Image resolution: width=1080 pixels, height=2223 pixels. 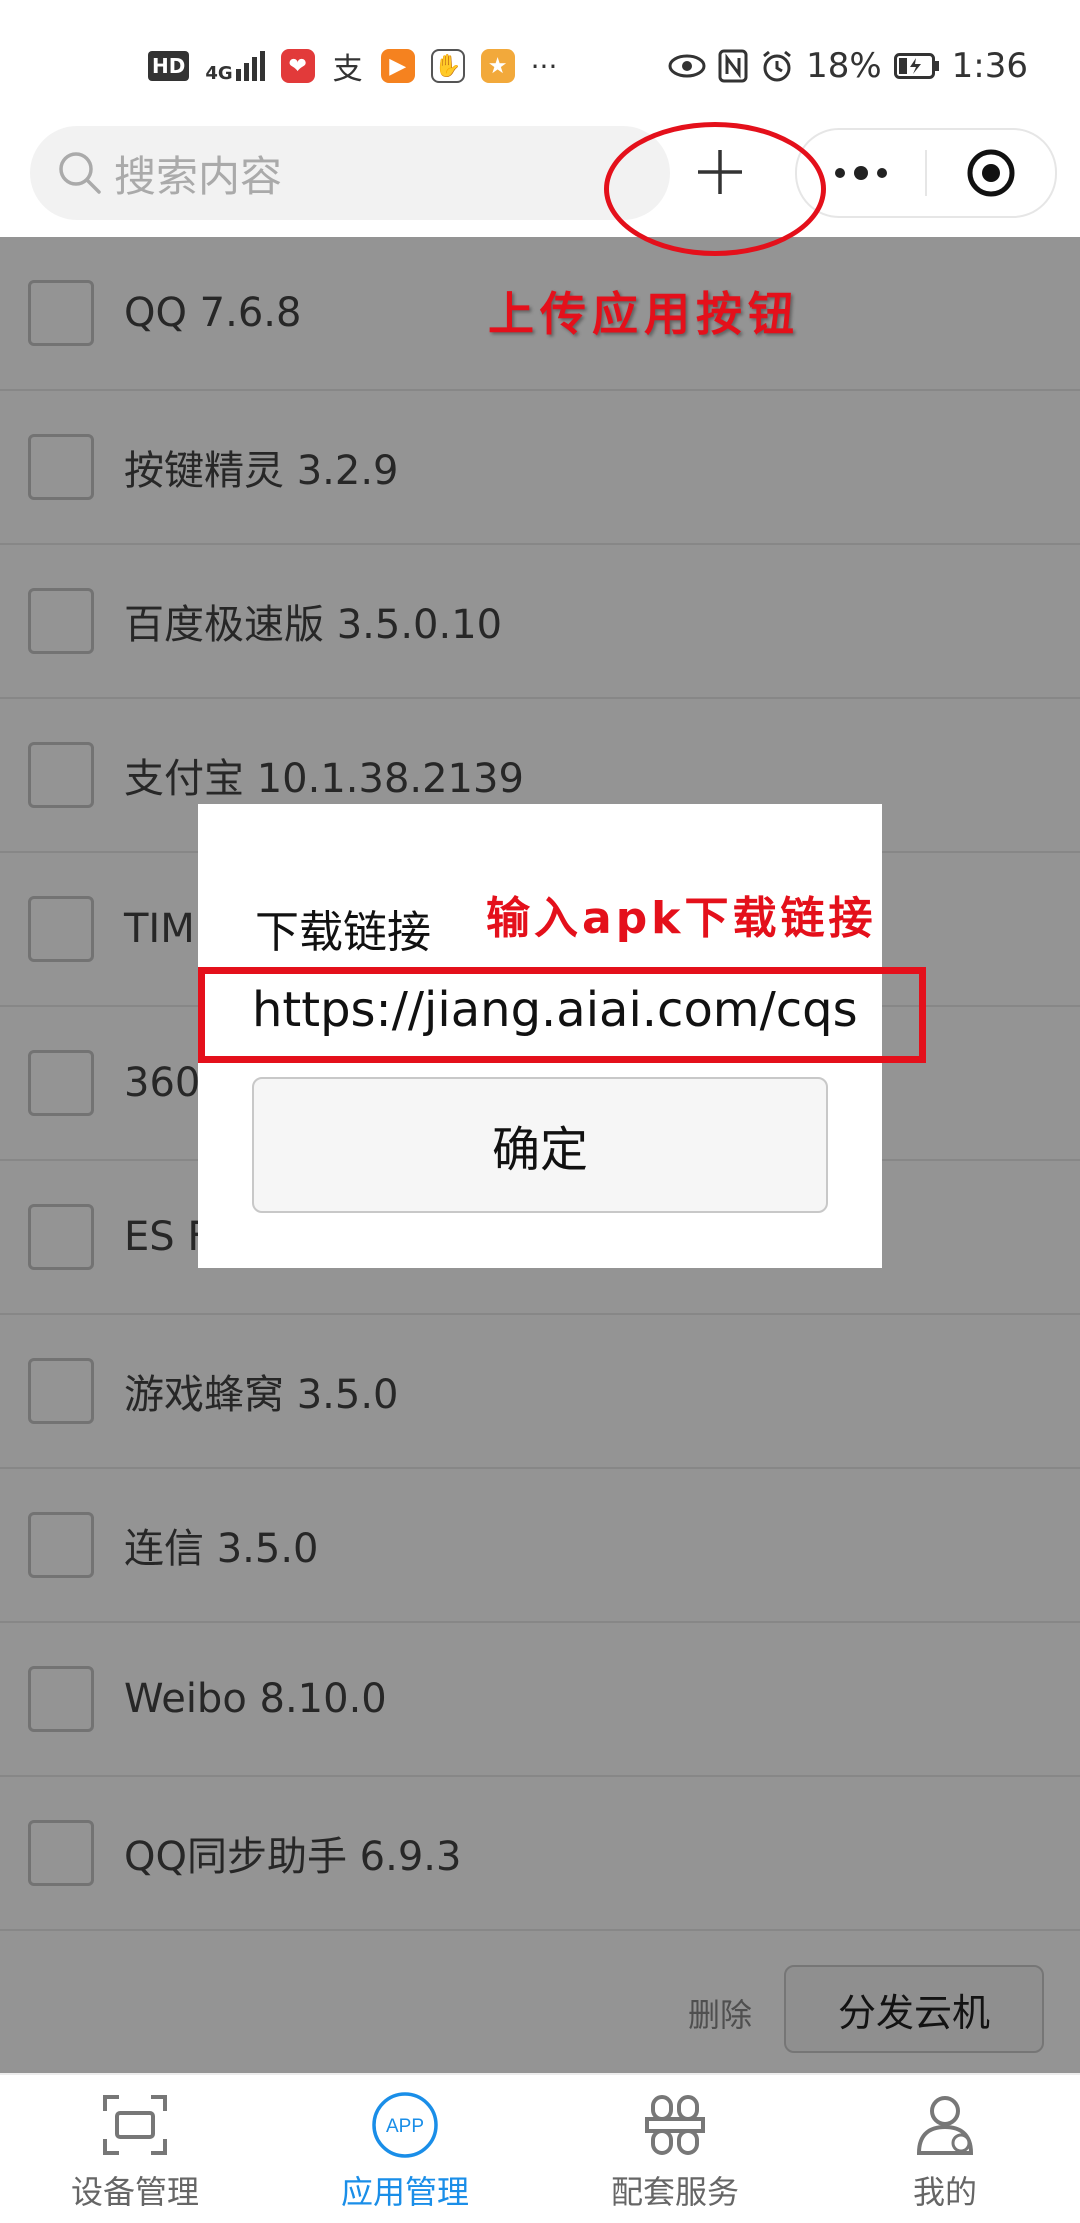 I want to click on hd-badge: HD, so click(x=169, y=66).